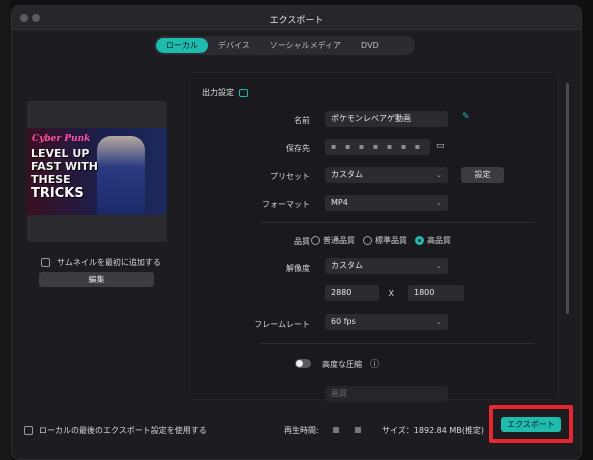 The height and width of the screenshot is (460, 593). Describe the element at coordinates (61, 139) in the screenshot. I see `thumbnail-text-cyber-punk: Cyber Punk` at that location.